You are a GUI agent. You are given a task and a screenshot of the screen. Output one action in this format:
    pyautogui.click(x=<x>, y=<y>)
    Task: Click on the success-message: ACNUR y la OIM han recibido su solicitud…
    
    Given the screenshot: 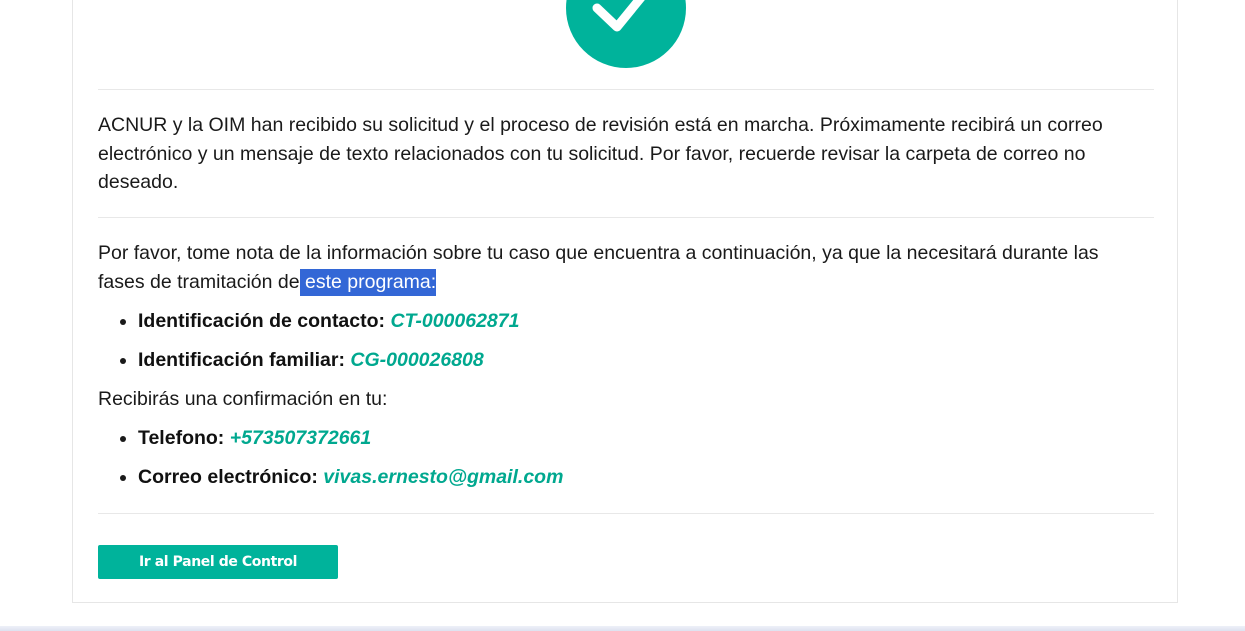 What is the action you would take?
    pyautogui.click(x=600, y=153)
    